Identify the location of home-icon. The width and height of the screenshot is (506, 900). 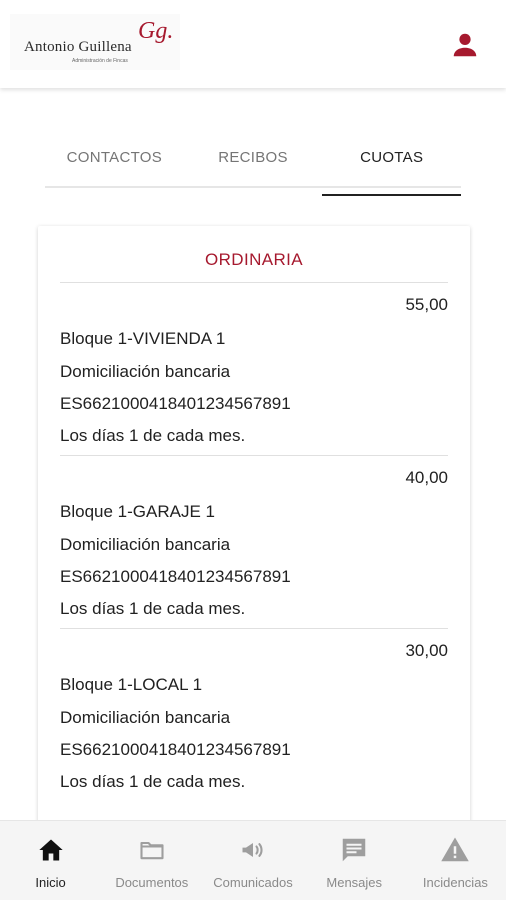
(51, 850).